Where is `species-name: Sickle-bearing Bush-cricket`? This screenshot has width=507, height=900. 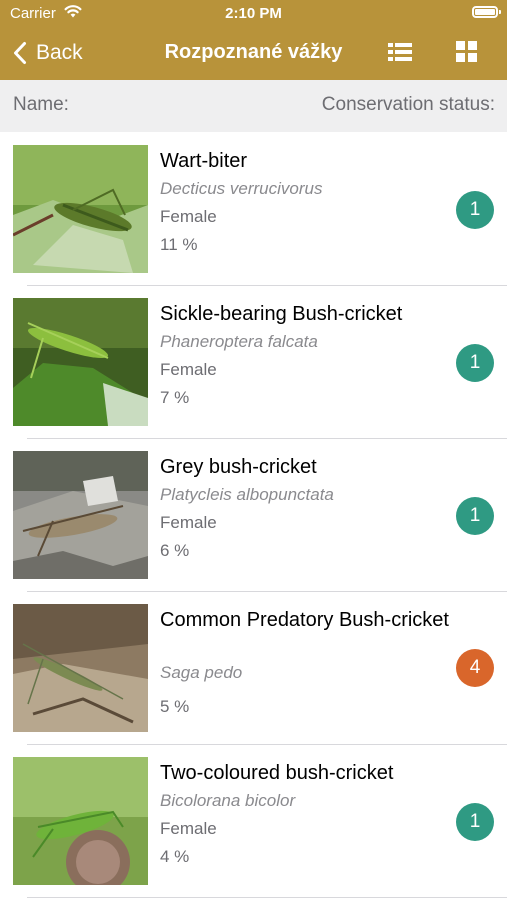 species-name: Sickle-bearing Bush-cricket is located at coordinates (281, 314).